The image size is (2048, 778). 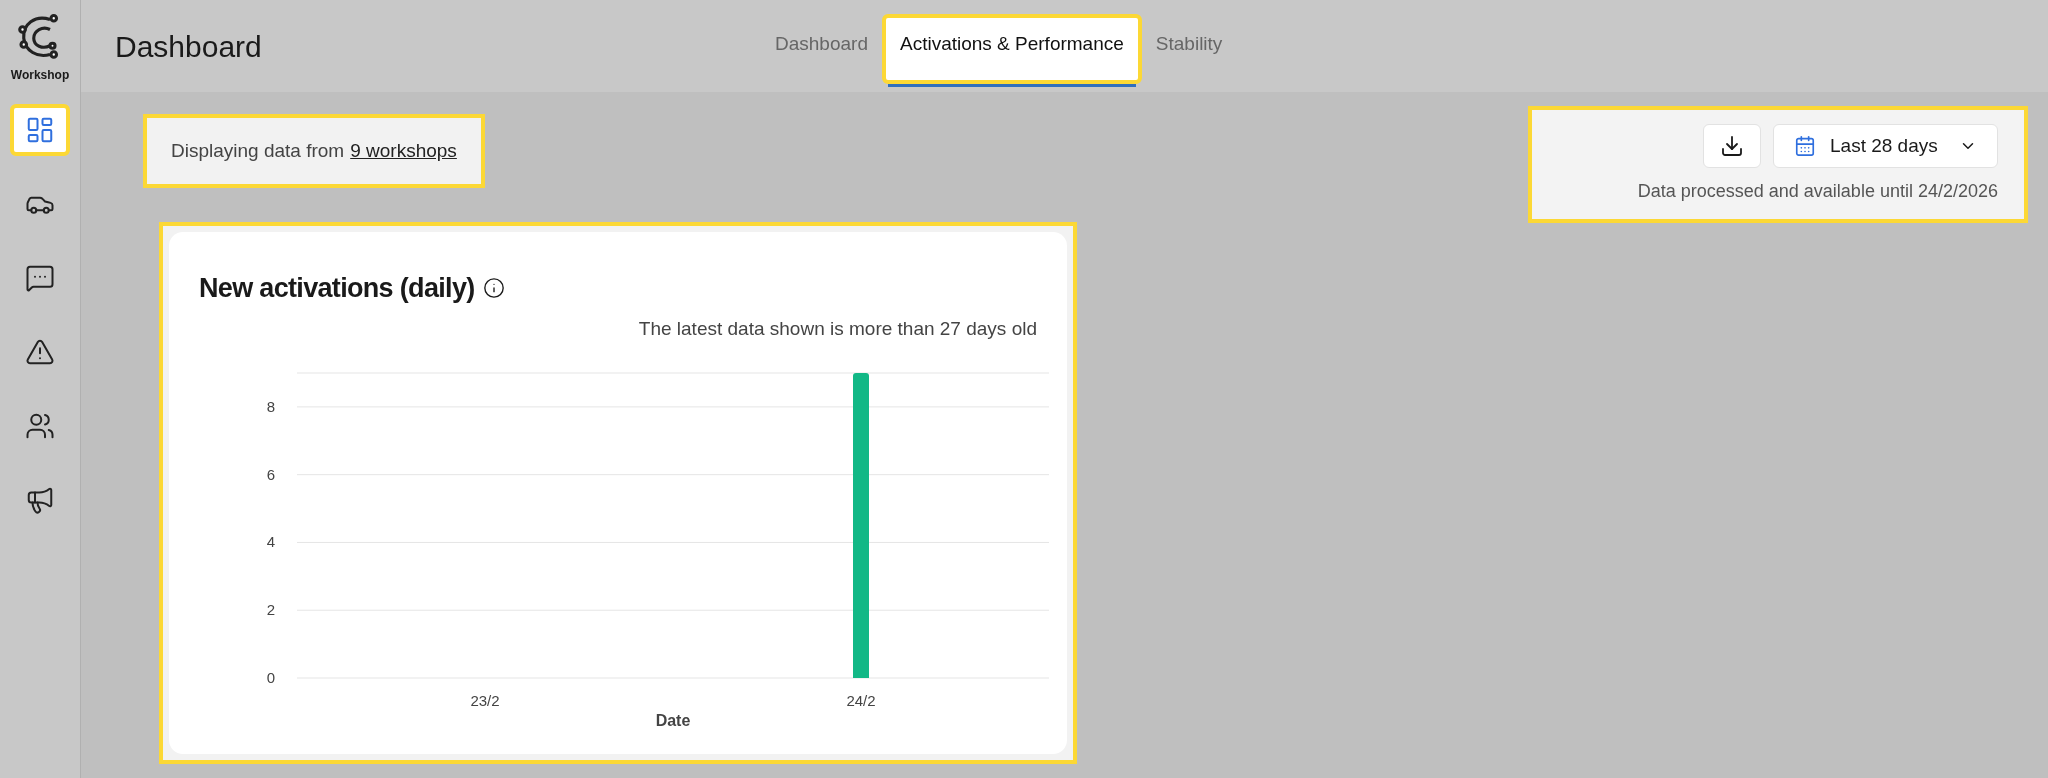 I want to click on x-tick-label: 24/2, so click(x=861, y=700).